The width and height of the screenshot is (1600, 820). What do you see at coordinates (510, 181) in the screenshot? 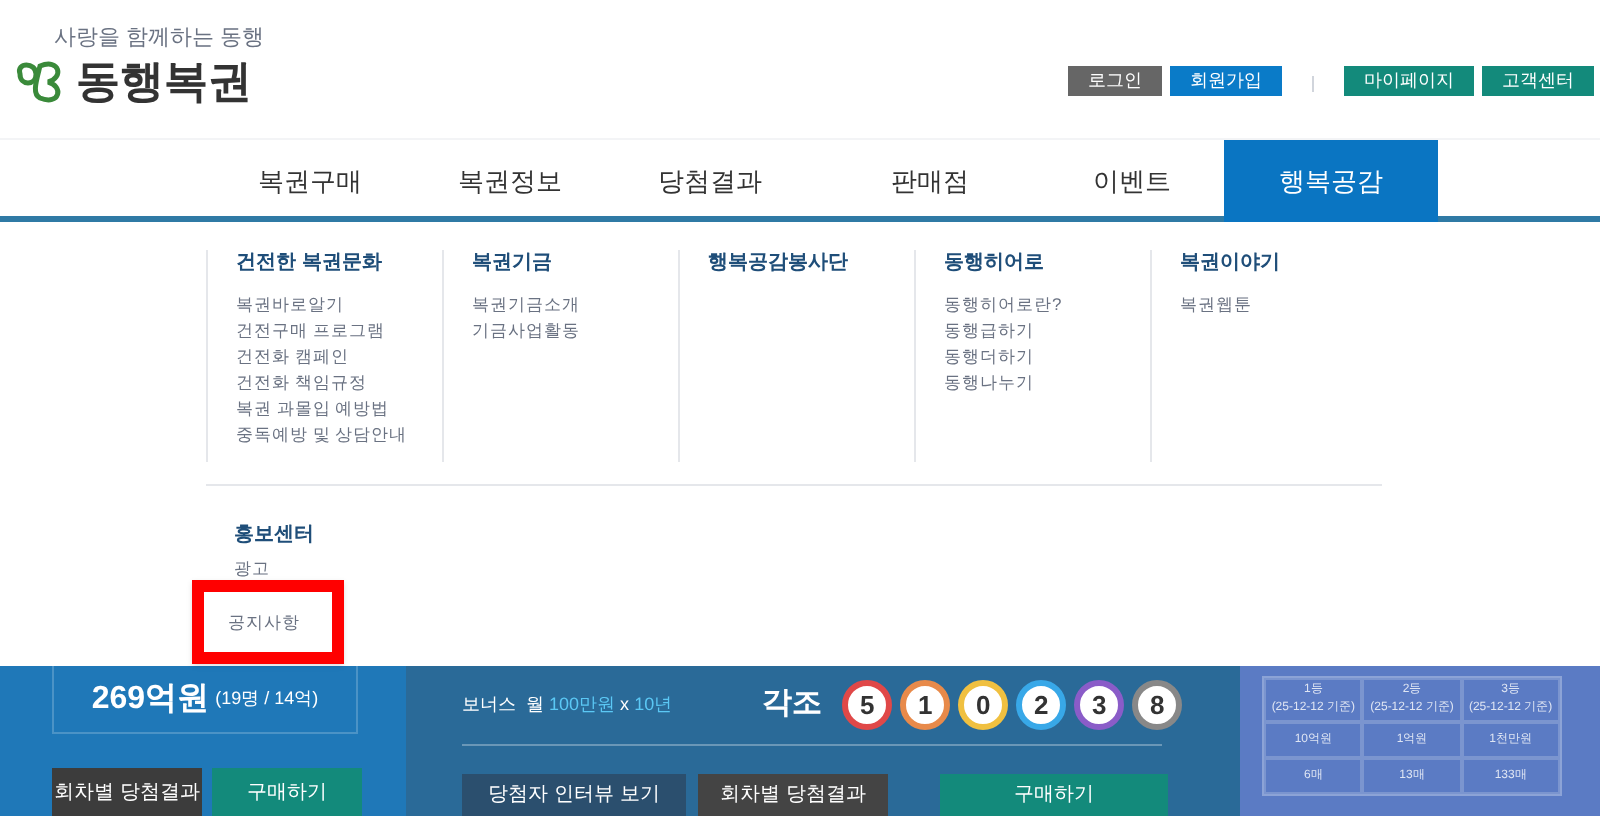
I see `nav-tab: 복권정보` at bounding box center [510, 181].